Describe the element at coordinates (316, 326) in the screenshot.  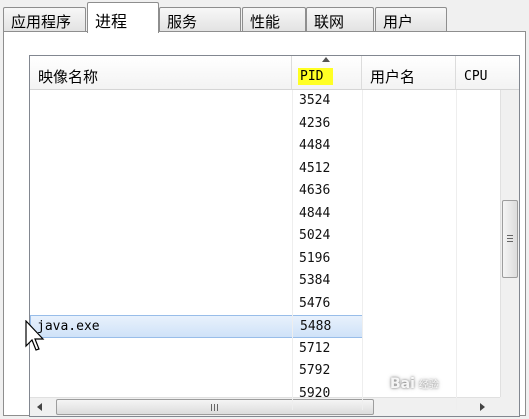
I see `process-pid: 5488` at that location.